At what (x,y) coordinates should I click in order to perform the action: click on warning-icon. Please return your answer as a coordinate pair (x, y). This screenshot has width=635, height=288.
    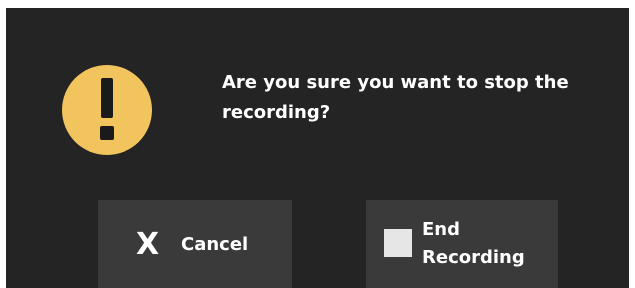
    Looking at the image, I should click on (107, 110).